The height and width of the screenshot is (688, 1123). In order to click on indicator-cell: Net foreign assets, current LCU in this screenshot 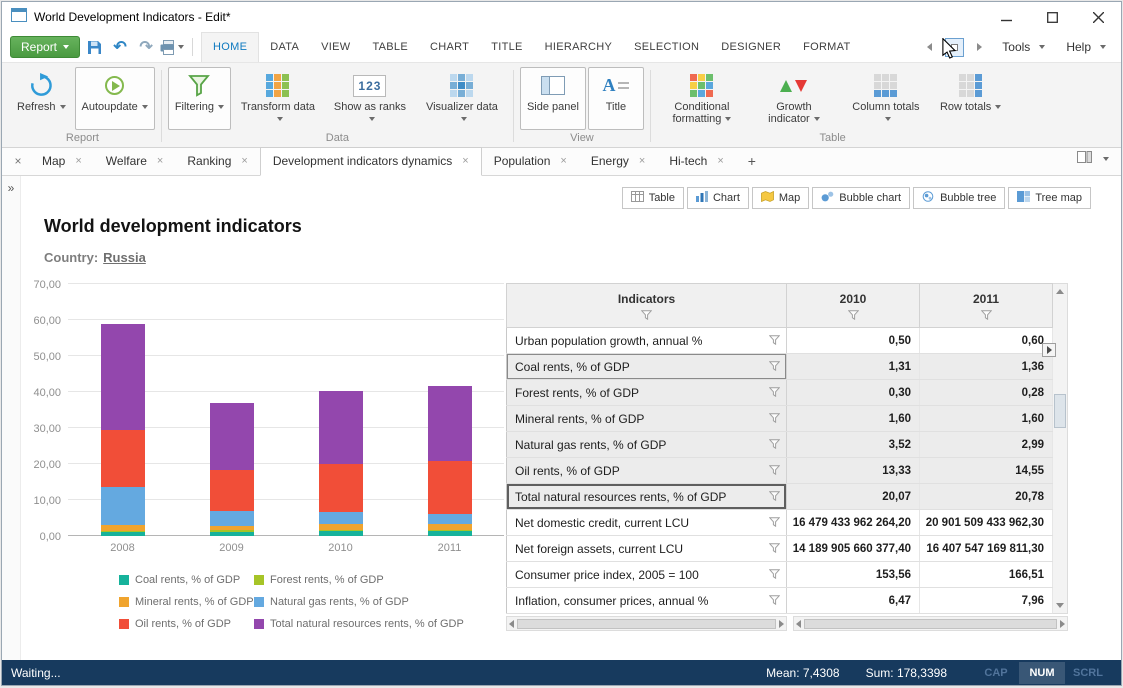, I will do `click(646, 548)`.